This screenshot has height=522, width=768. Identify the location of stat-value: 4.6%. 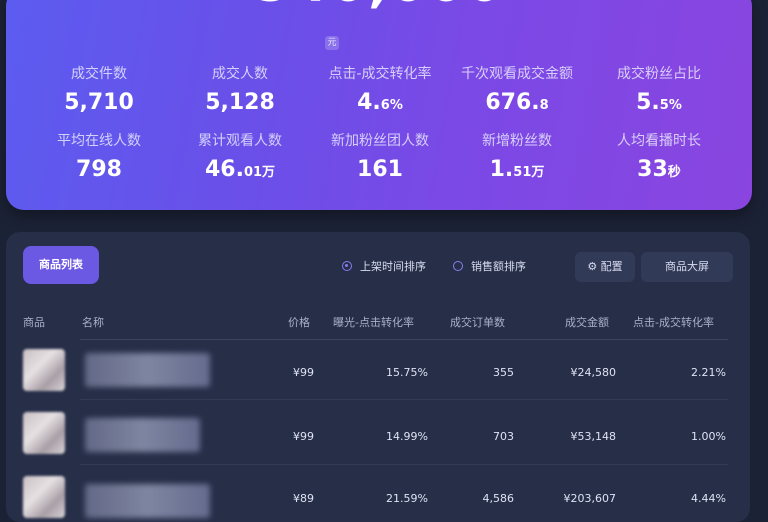
(380, 102).